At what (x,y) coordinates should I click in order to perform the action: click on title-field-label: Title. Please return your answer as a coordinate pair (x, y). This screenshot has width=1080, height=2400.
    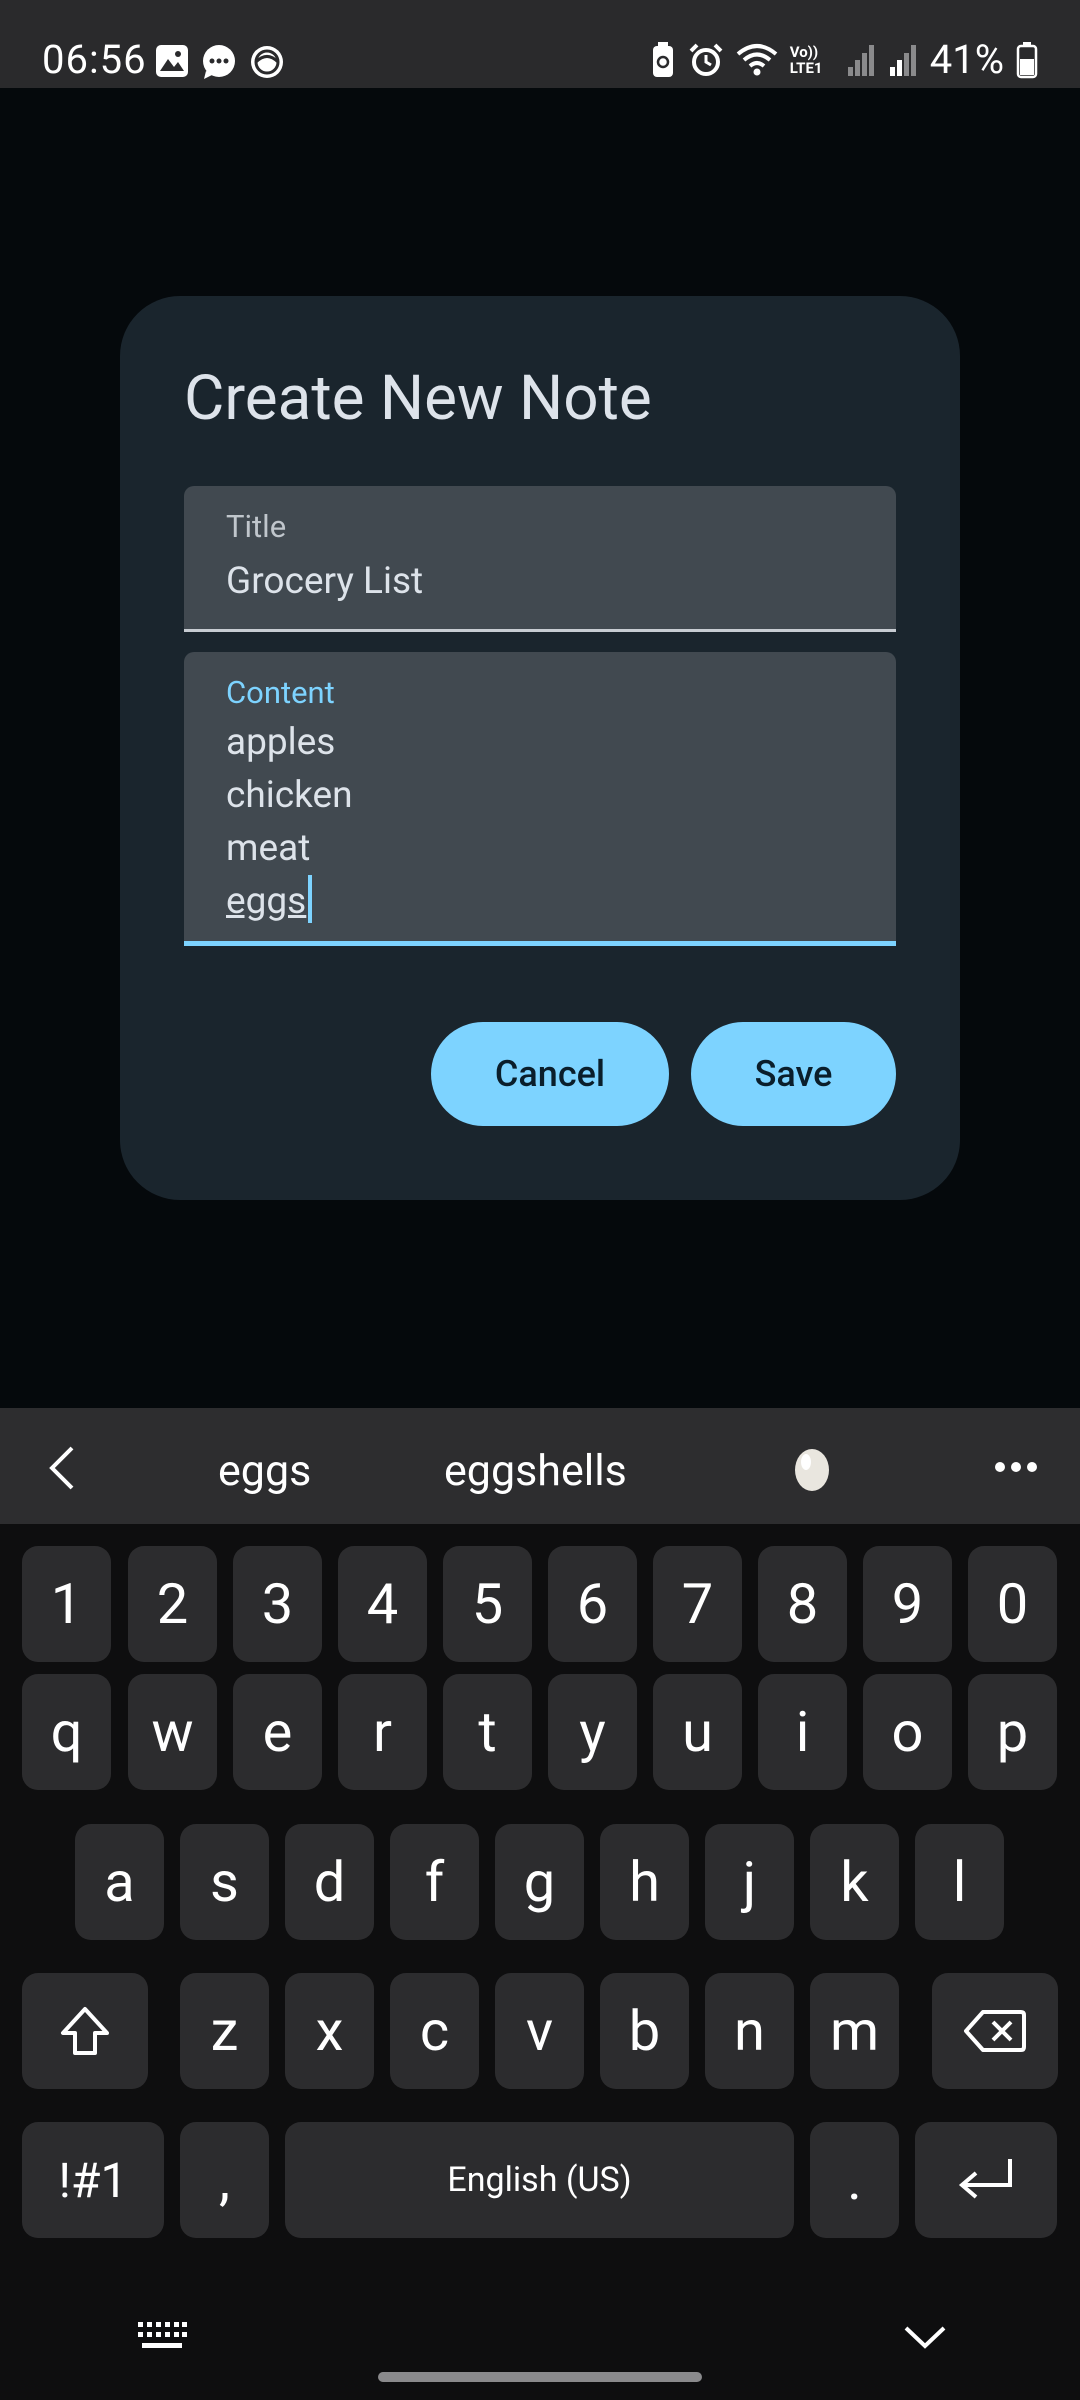
    Looking at the image, I should click on (256, 526).